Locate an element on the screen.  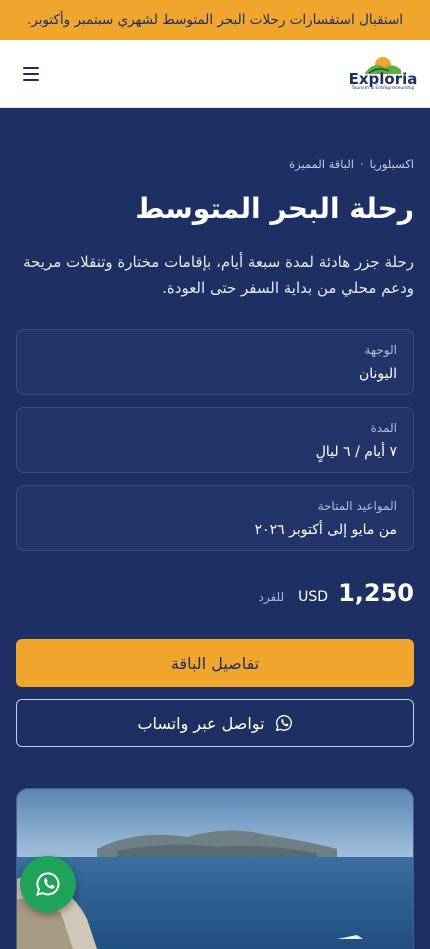
detail-value: من مايو إلى أكتوبر ٢٠٢٦ is located at coordinates (325, 530).